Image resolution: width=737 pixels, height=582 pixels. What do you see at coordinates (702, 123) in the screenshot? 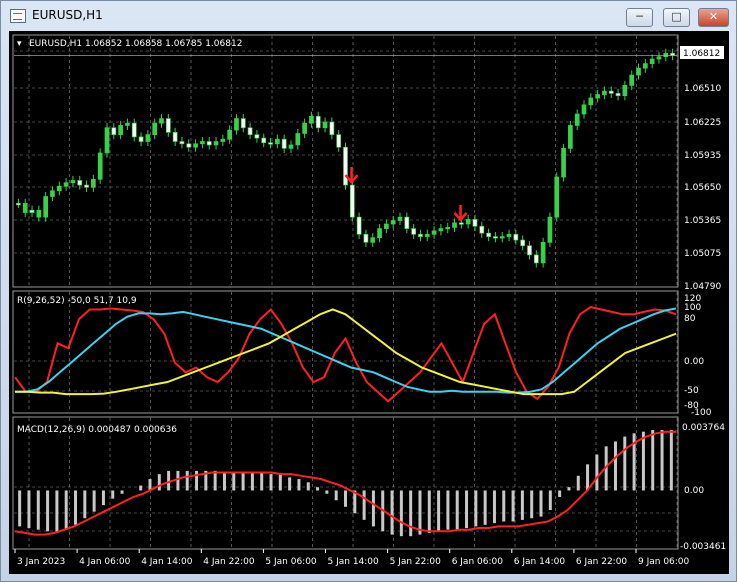
I see `price-tick: 1.06225` at bounding box center [702, 123].